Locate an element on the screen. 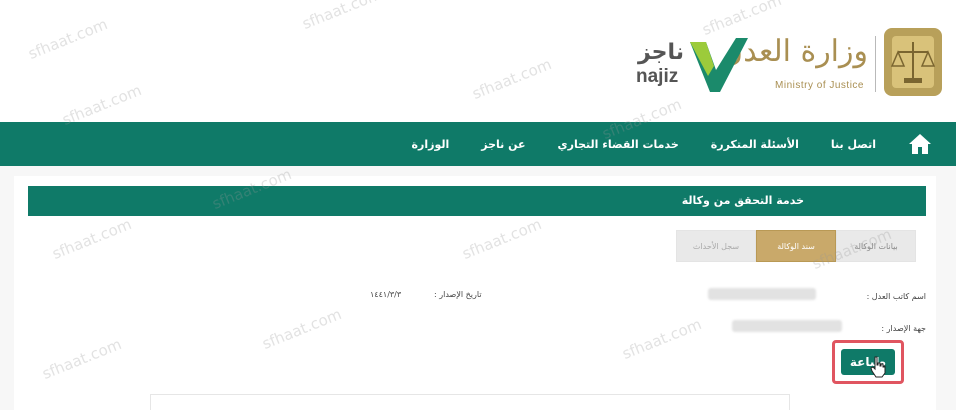 The image size is (956, 410). home-icon is located at coordinates (920, 144).